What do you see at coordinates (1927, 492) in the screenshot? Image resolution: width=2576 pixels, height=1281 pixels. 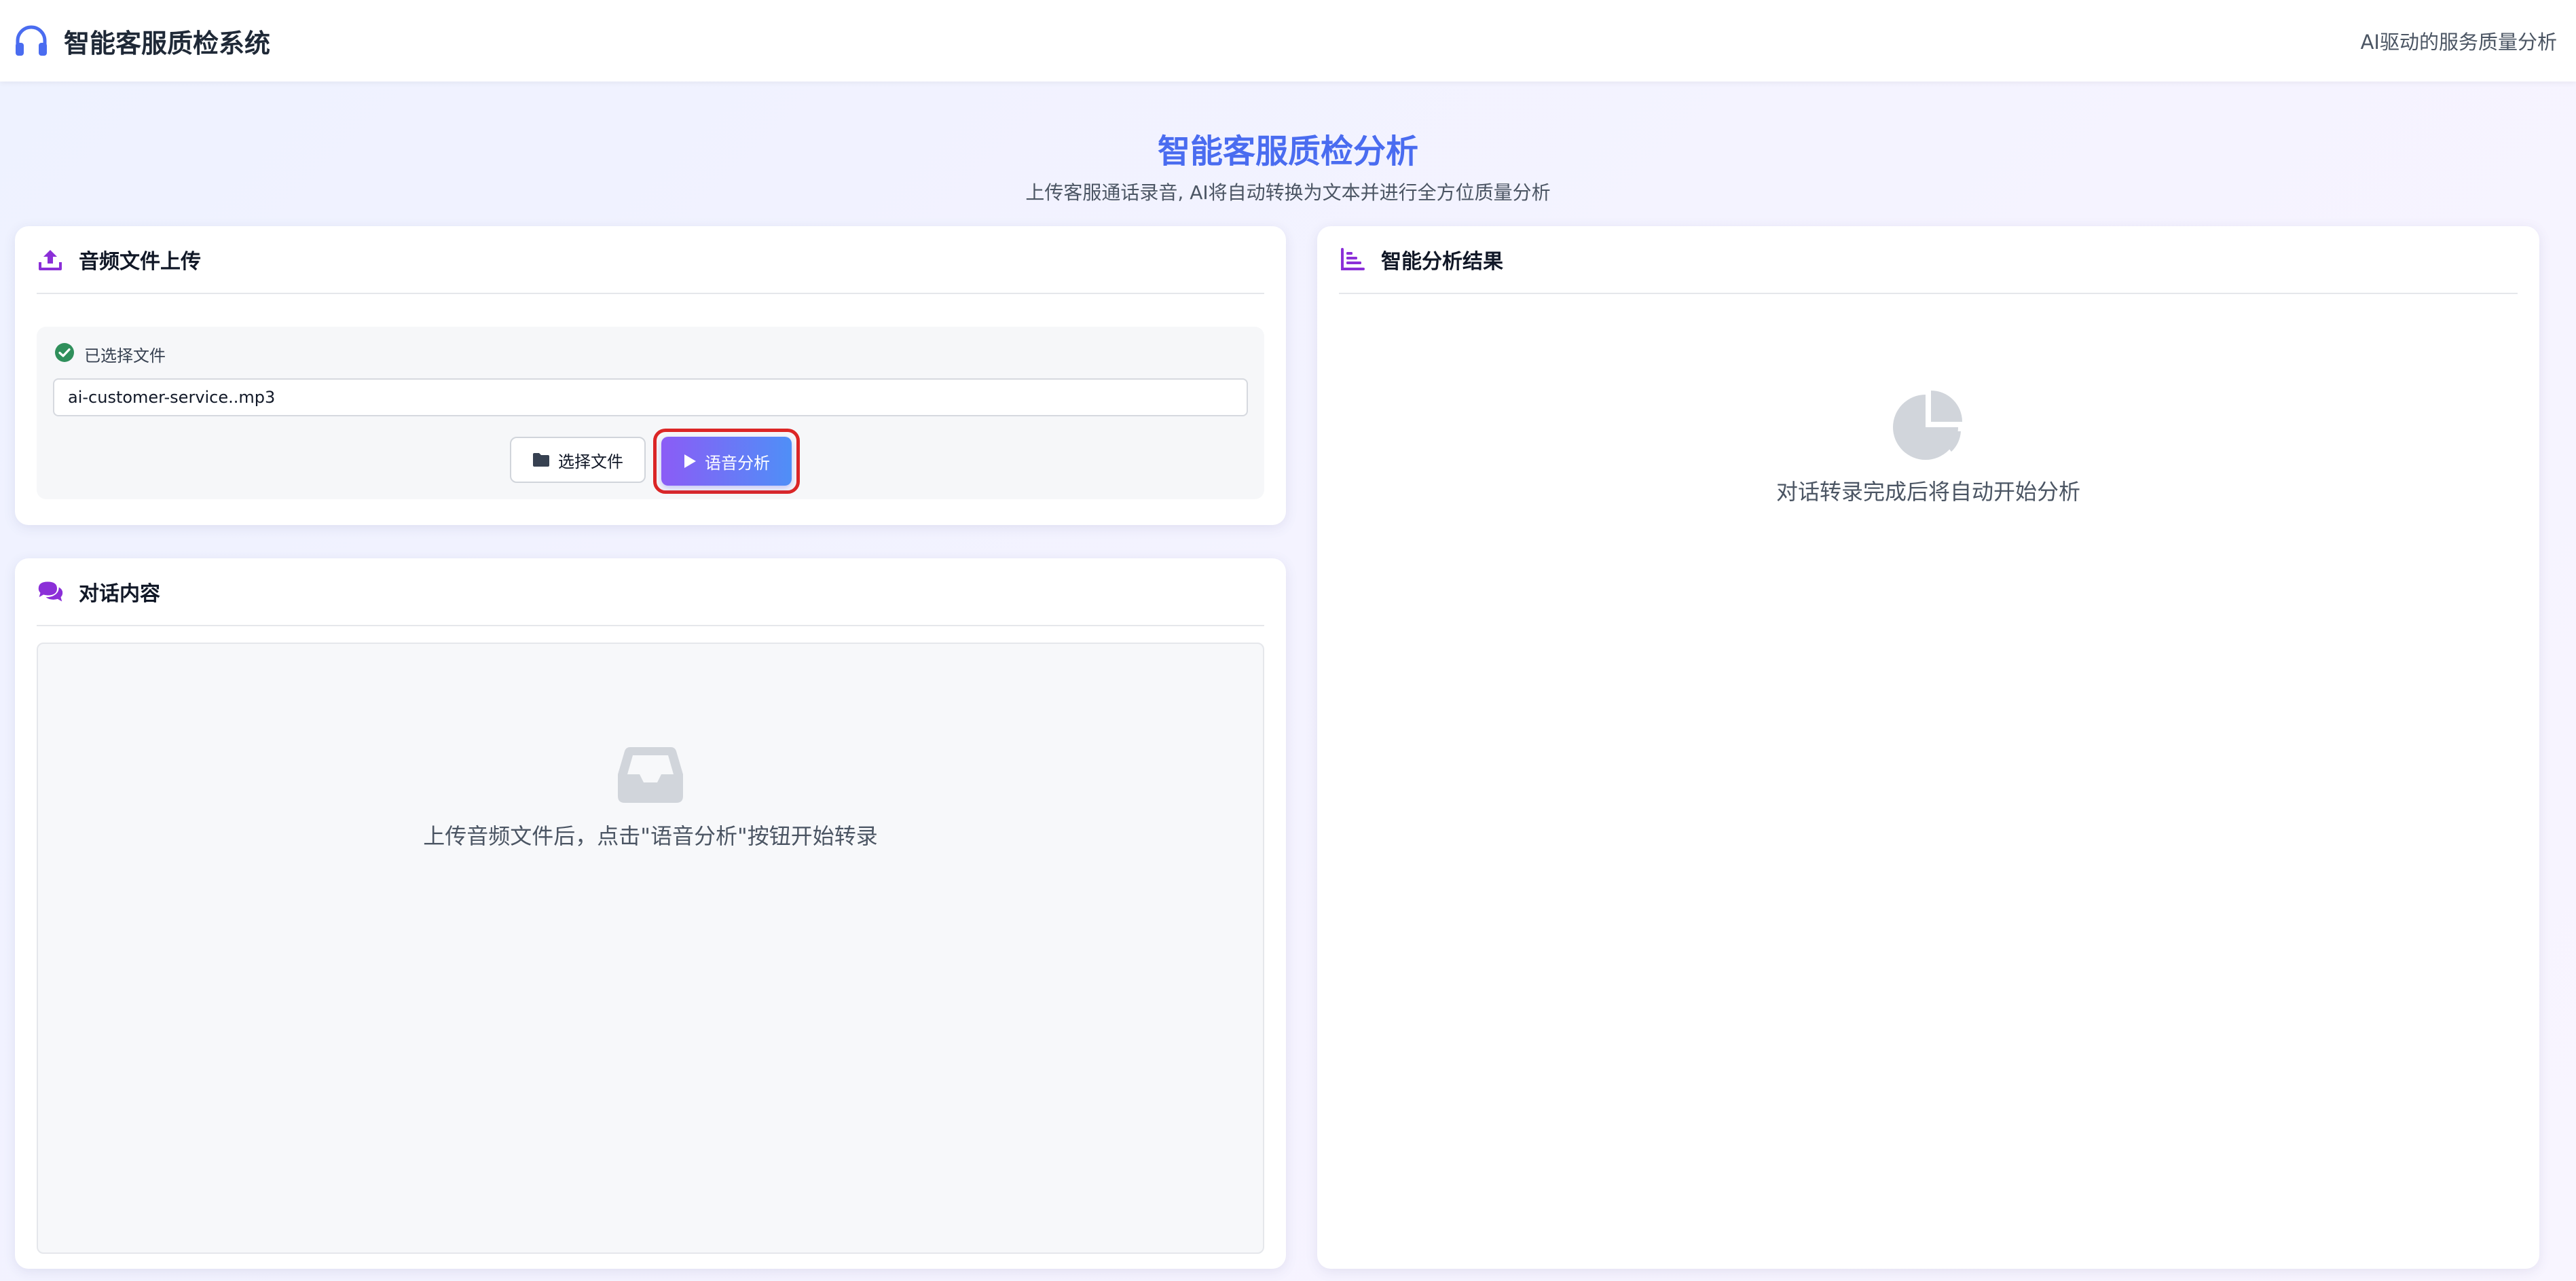 I see `result-empty-text: 对话转录完成后将自动开始分析` at bounding box center [1927, 492].